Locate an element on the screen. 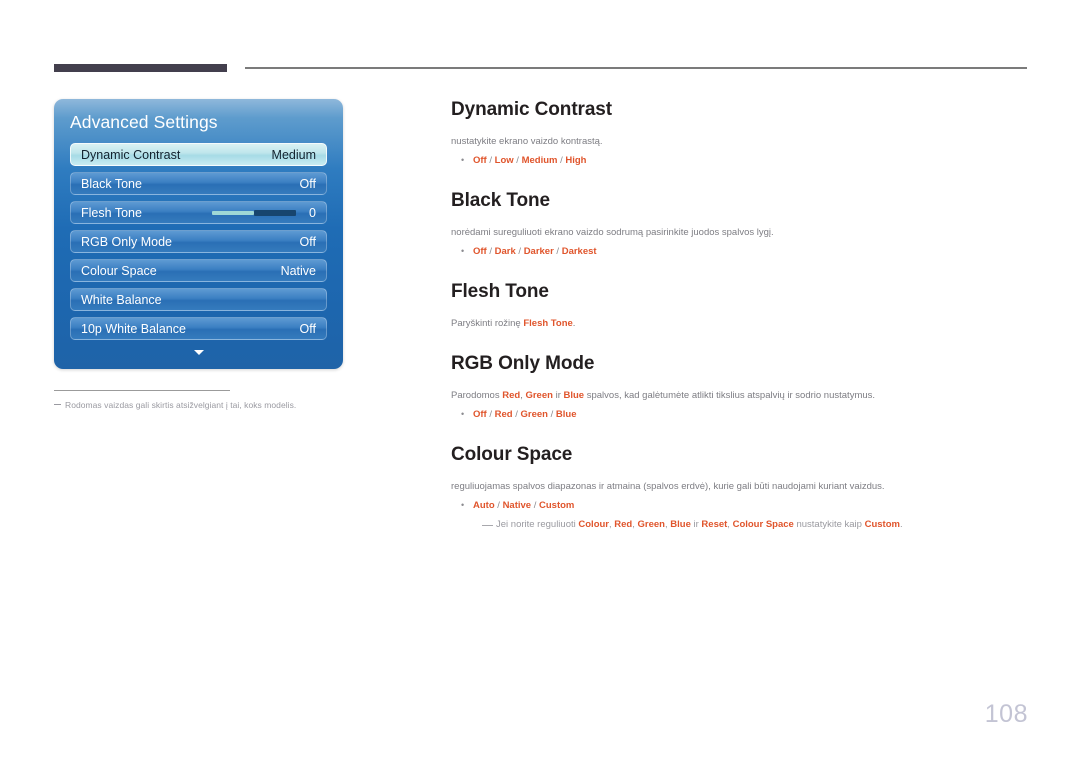 This screenshot has width=1080, height=763. osd-row-label: Colour Space is located at coordinates (119, 270).